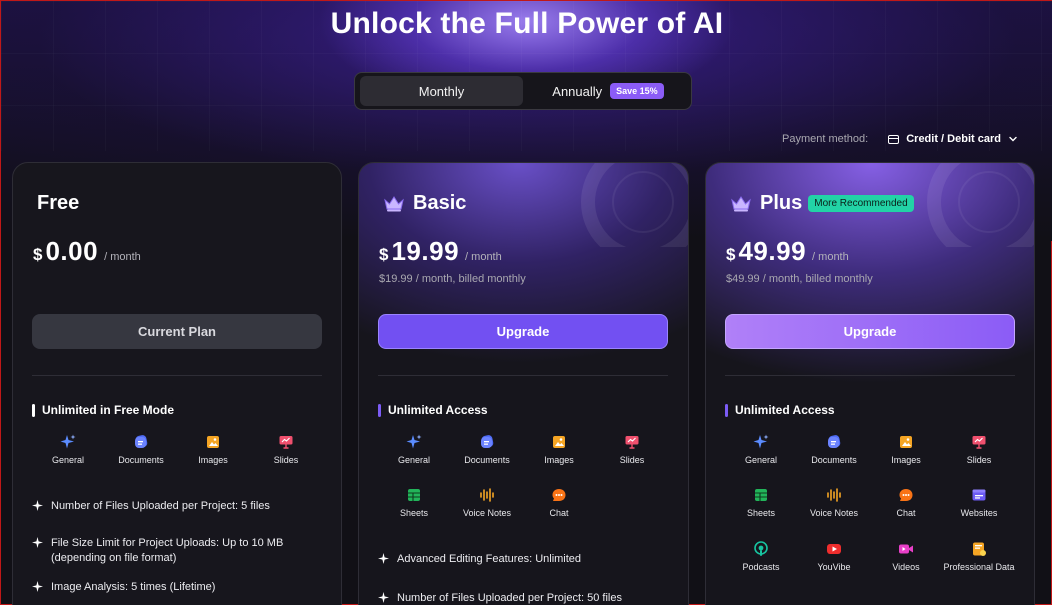 This screenshot has width=1052, height=605. I want to click on plan-name-text: Basic, so click(440, 203).